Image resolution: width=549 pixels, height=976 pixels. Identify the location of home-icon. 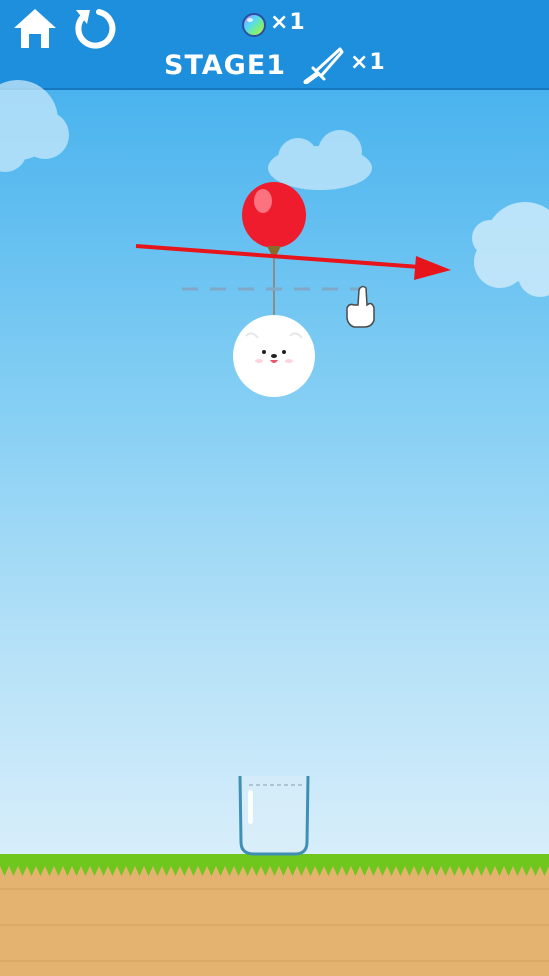
(35, 28).